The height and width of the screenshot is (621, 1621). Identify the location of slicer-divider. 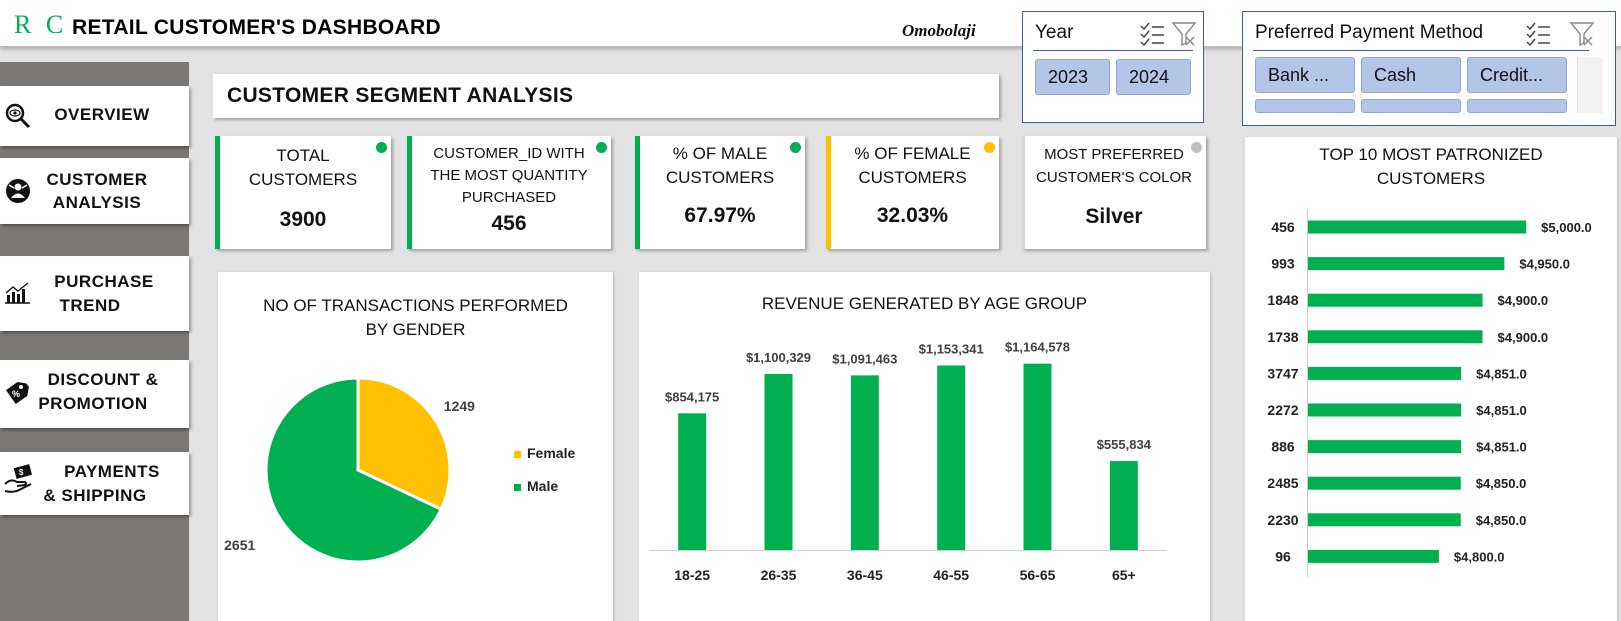
(1113, 50).